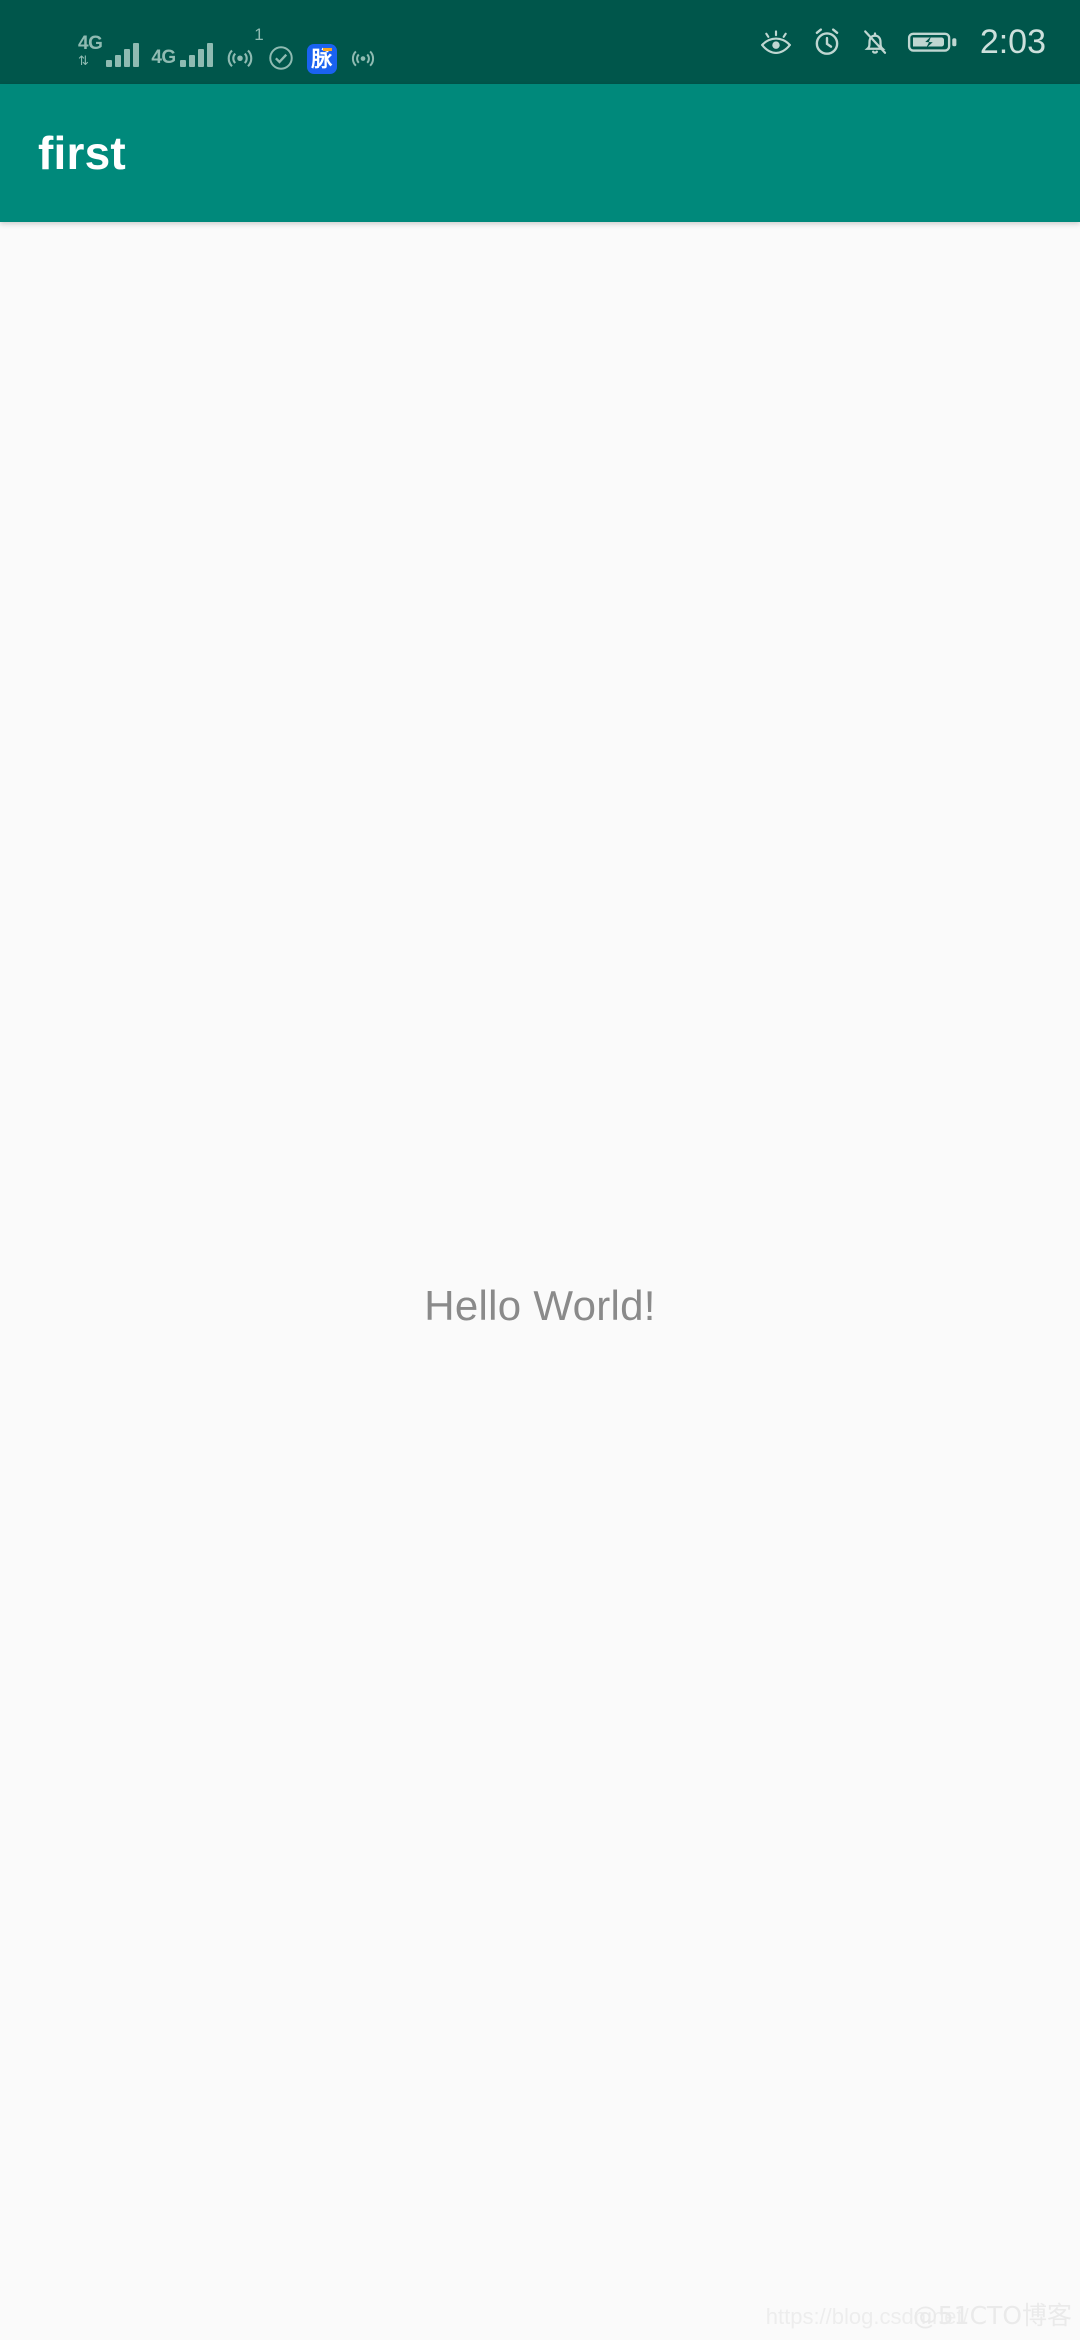 The width and height of the screenshot is (1080, 2340). Describe the element at coordinates (540, 42) in the screenshot. I see `status-bar: 4G ⇅ 4G 1 脉 2:03` at that location.